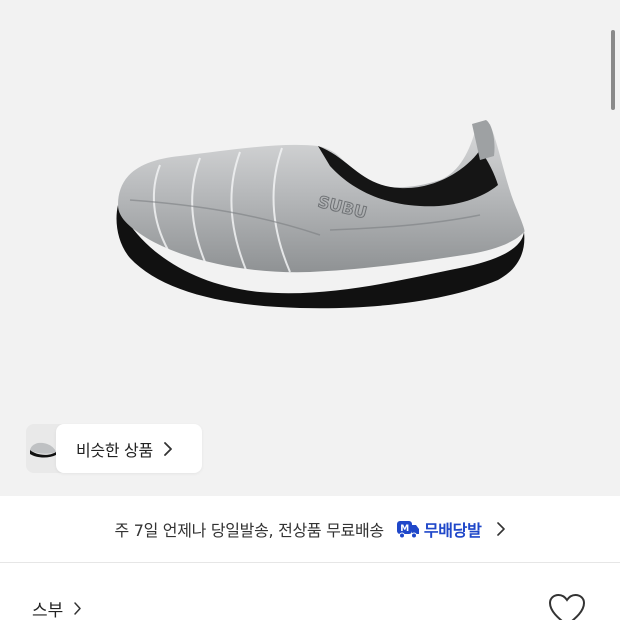 The width and height of the screenshot is (620, 620). I want to click on delivery-badge-label: 무배당발, so click(452, 530).